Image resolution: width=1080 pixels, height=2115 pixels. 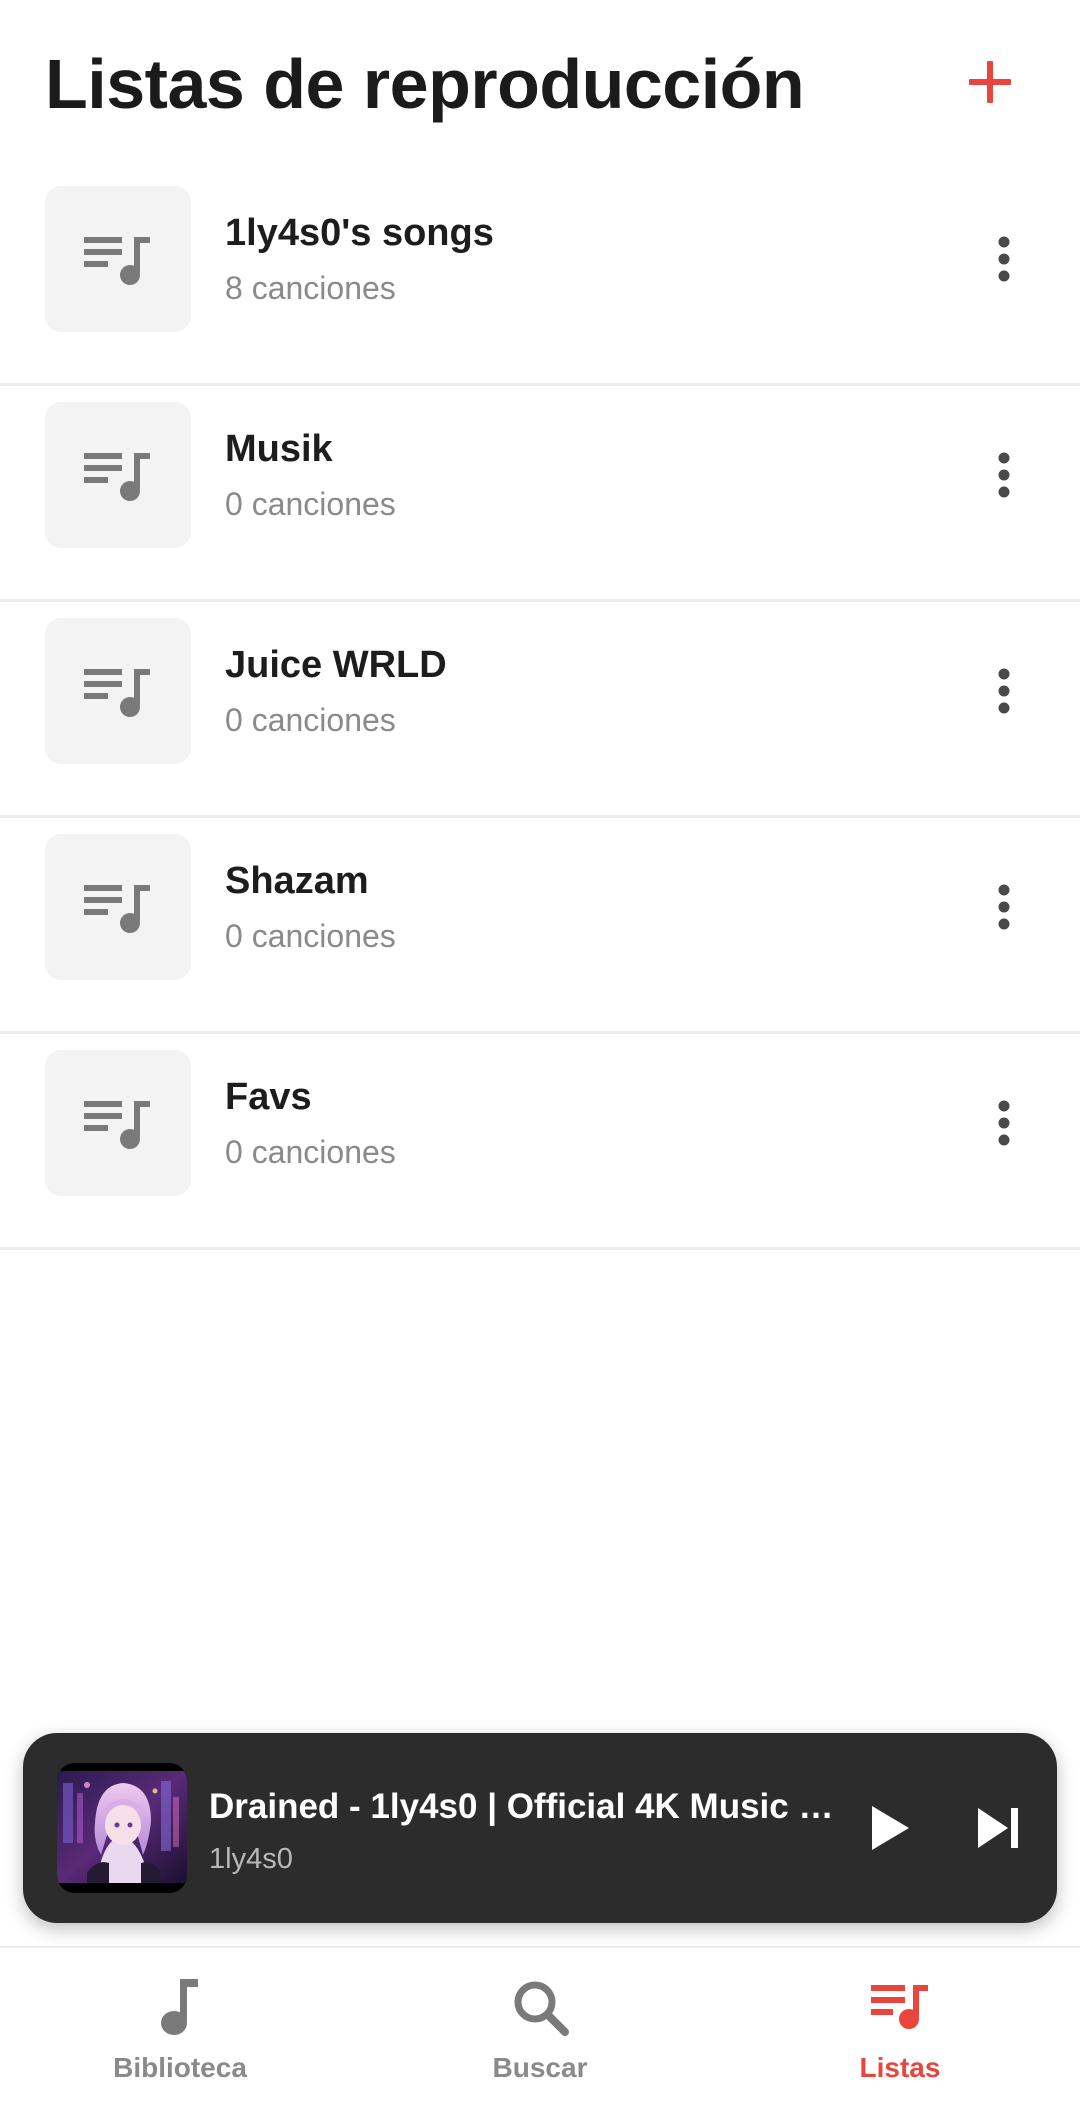 What do you see at coordinates (179, 2007) in the screenshot?
I see `music-note-icon` at bounding box center [179, 2007].